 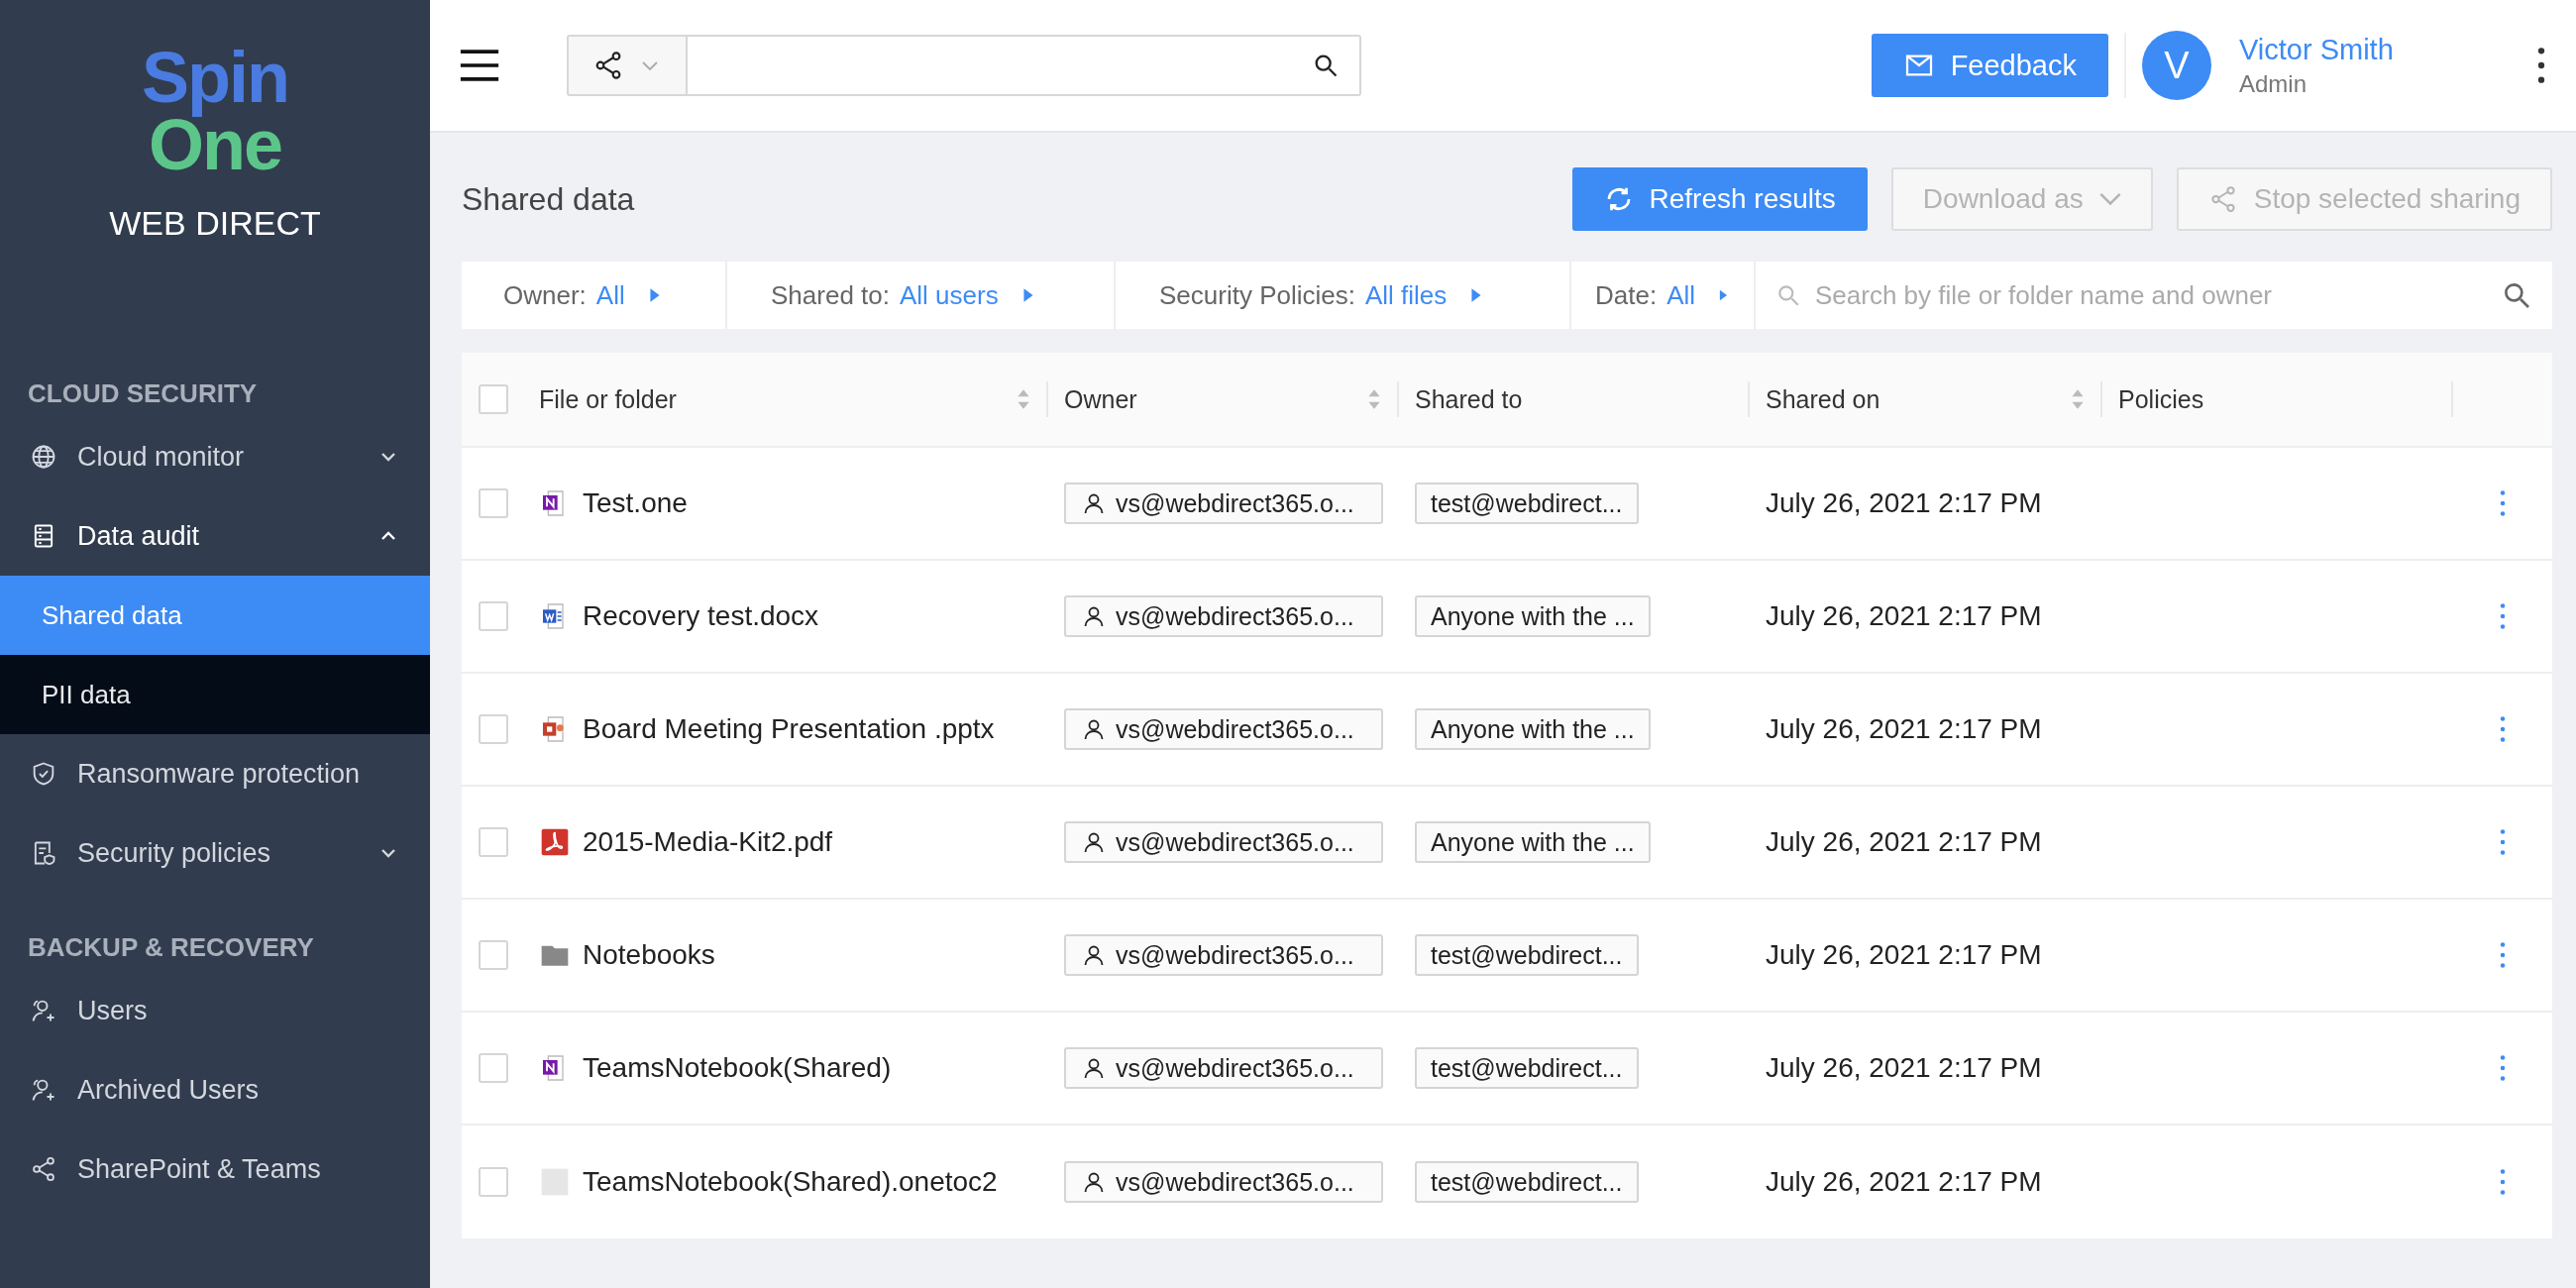 What do you see at coordinates (1469, 399) in the screenshot?
I see `column-header: Shared to` at bounding box center [1469, 399].